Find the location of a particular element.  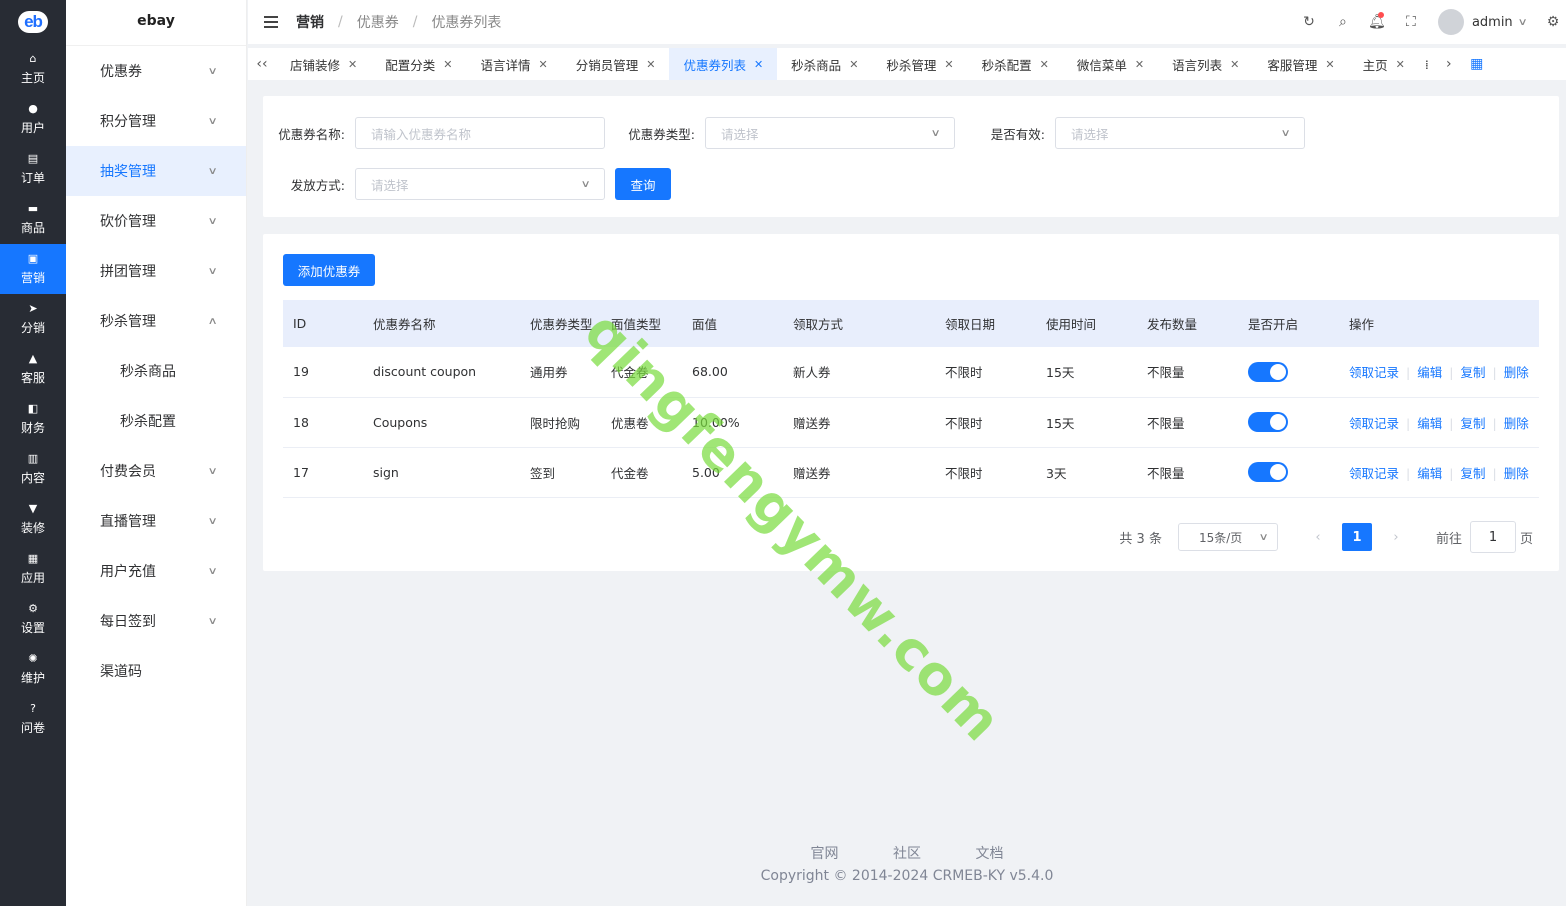

submenu-item: 拼团管理 ∨ is located at coordinates (156, 271).